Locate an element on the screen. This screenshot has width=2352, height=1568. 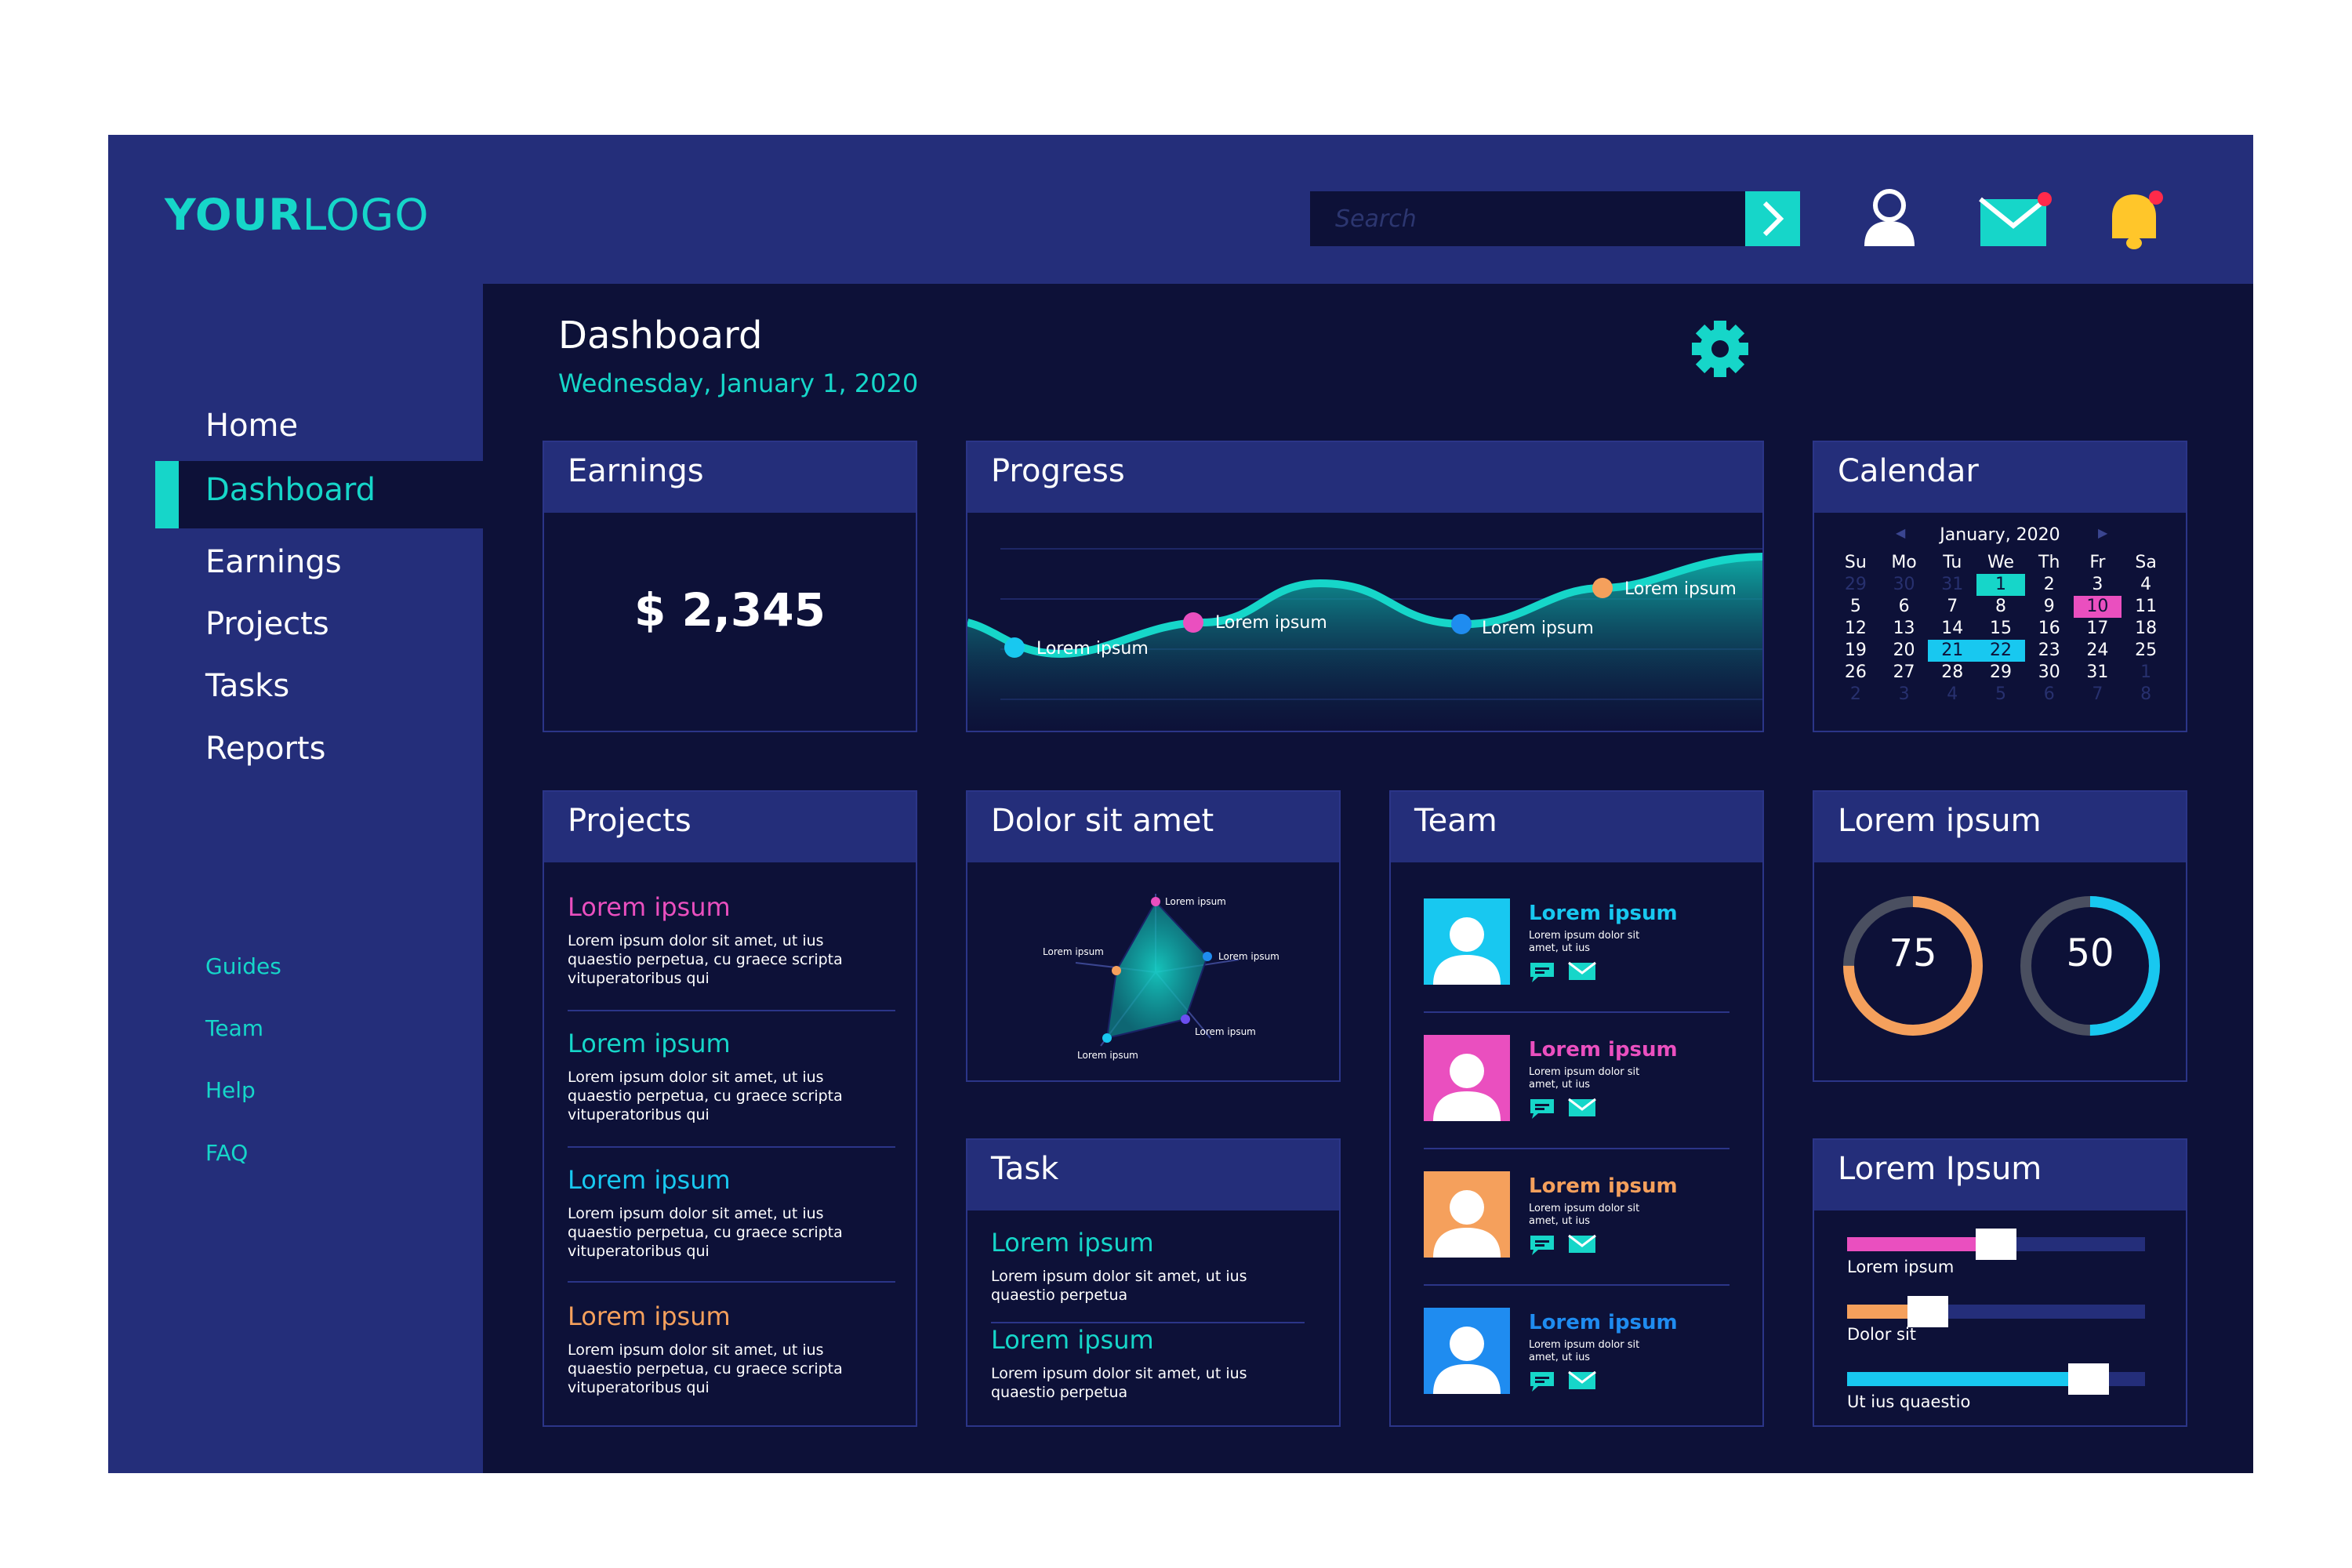
calendar-day: 10 is located at coordinates (2097, 607).